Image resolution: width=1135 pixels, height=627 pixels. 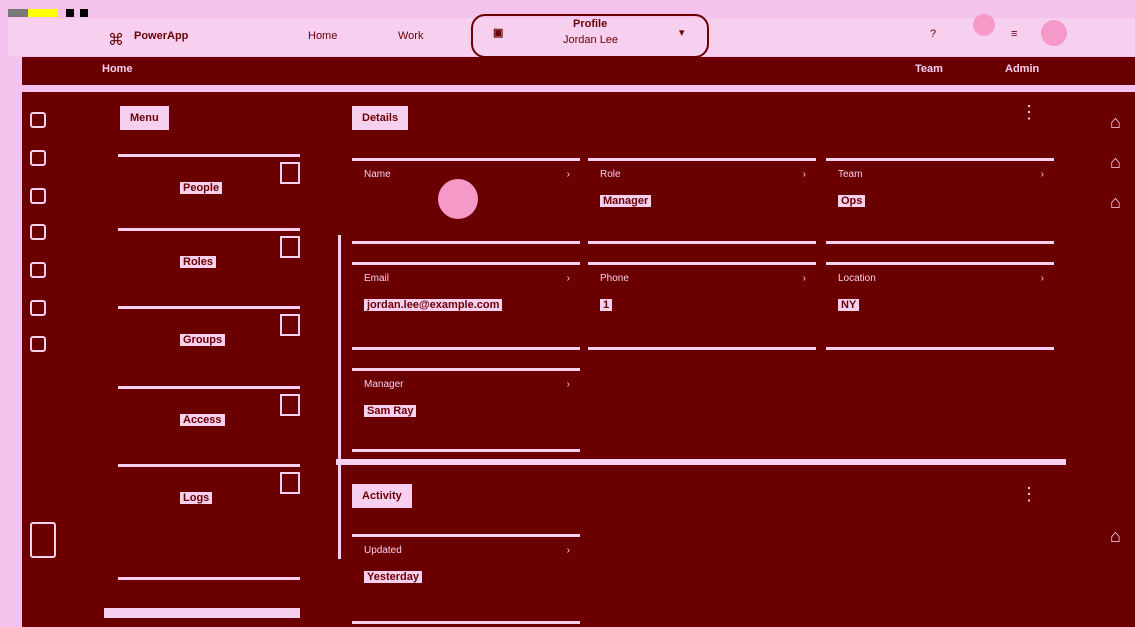 What do you see at coordinates (38, 196) in the screenshot?
I see `chart-icon` at bounding box center [38, 196].